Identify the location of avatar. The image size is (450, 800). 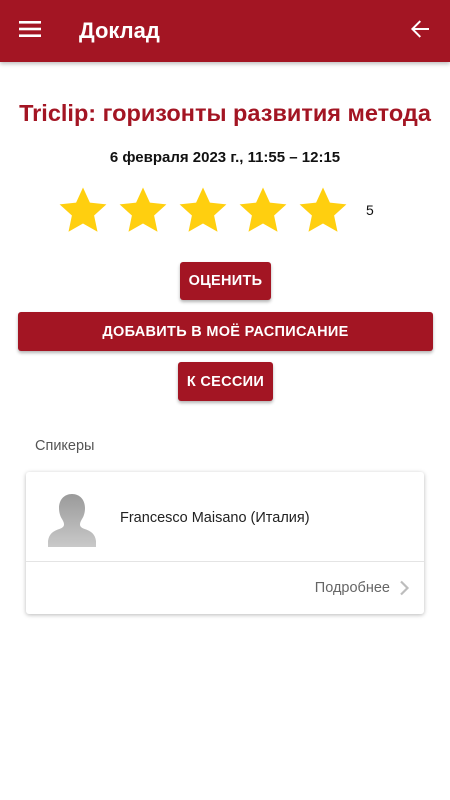
(72, 519).